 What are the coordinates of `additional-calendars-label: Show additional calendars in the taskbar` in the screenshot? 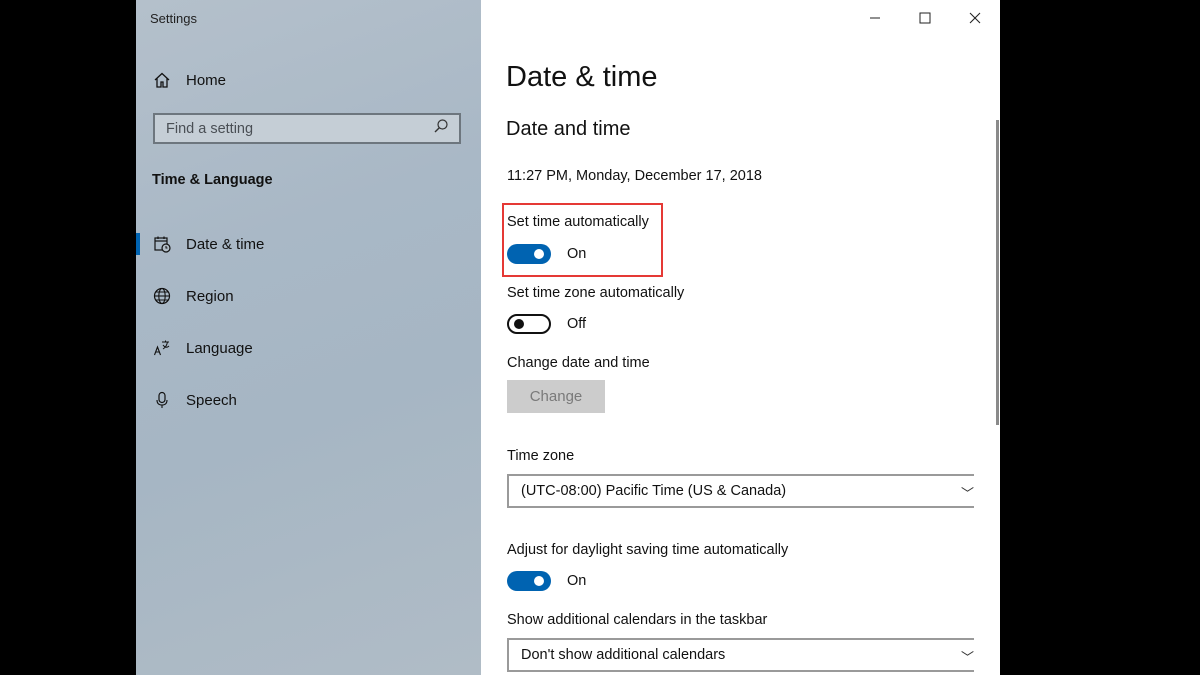 It's located at (637, 620).